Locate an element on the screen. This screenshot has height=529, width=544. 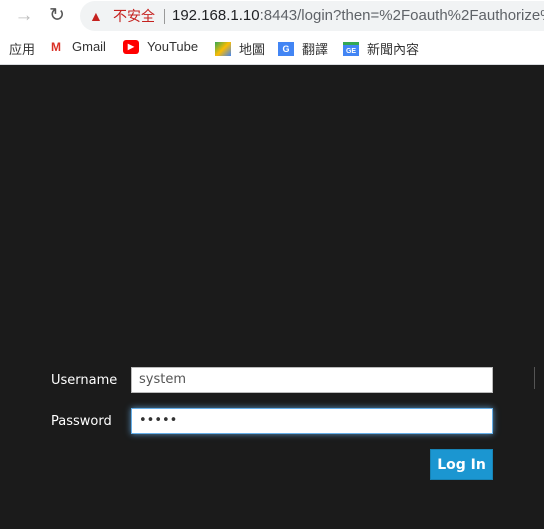
bookmark-apps: 应用 is located at coordinates (22, 48).